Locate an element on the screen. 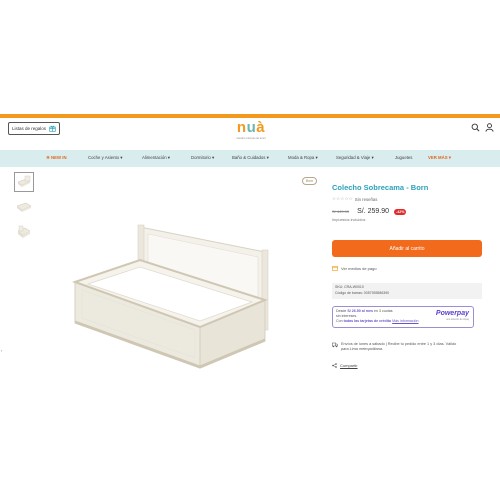 Image resolution: width=500 pixels, height=500 pixels. gift-registry-button: Listas de regalos is located at coordinates (34, 128).